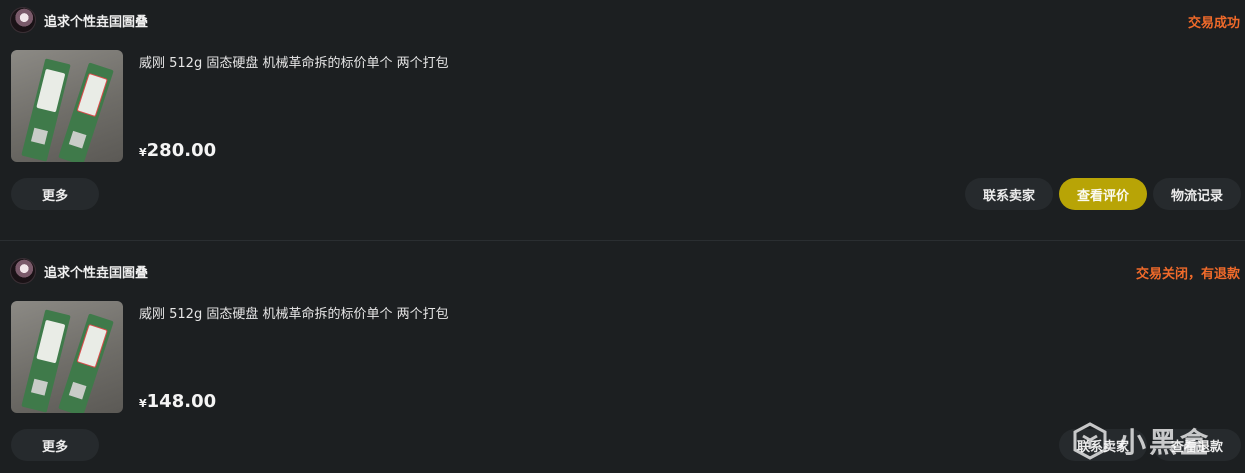  I want to click on divider, so click(622, 240).